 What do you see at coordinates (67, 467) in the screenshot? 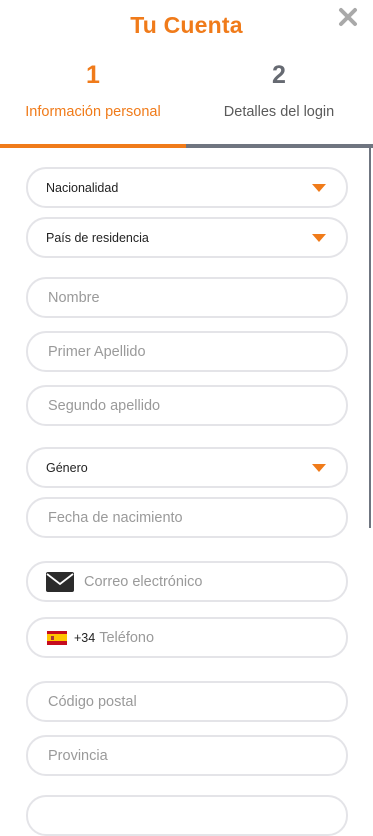
I see `select-label: Género` at bounding box center [67, 467].